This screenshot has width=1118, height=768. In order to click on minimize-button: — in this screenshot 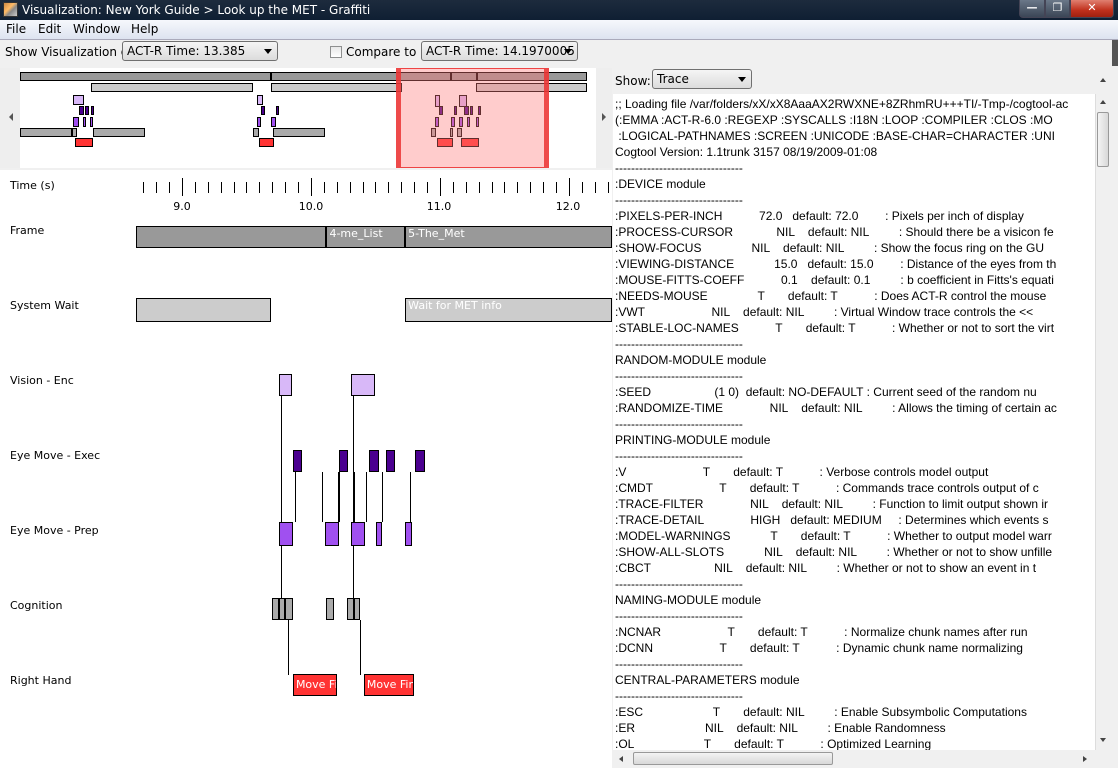, I will do `click(1032, 9)`.